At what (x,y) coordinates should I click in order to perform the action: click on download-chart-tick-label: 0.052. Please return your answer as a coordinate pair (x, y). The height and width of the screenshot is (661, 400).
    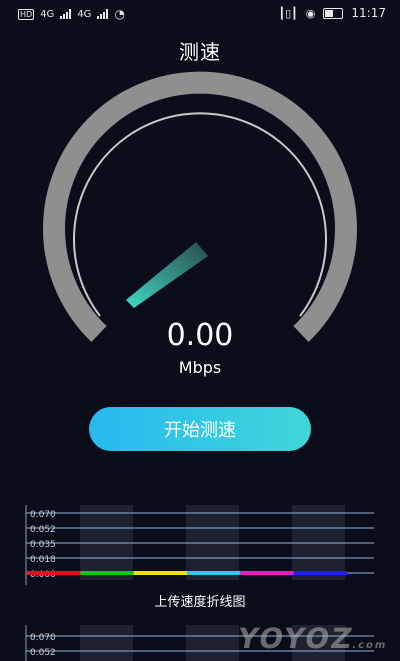
    Looking at the image, I should click on (43, 653).